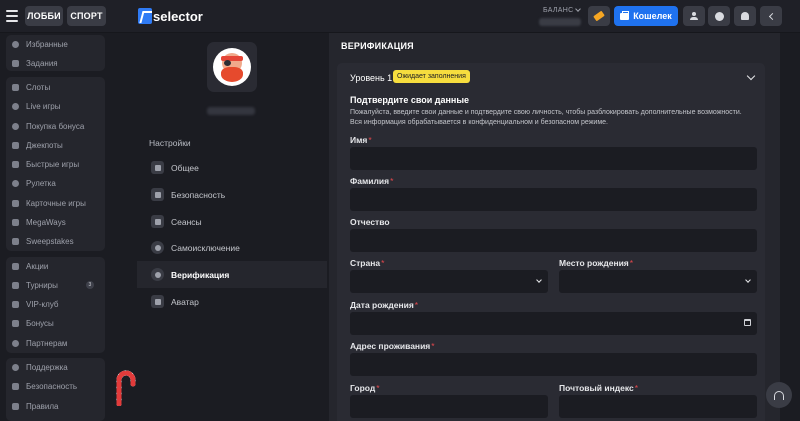 The image size is (800, 421). Describe the element at coordinates (367, 263) in the screenshot. I see `country-label: Страна*` at that location.